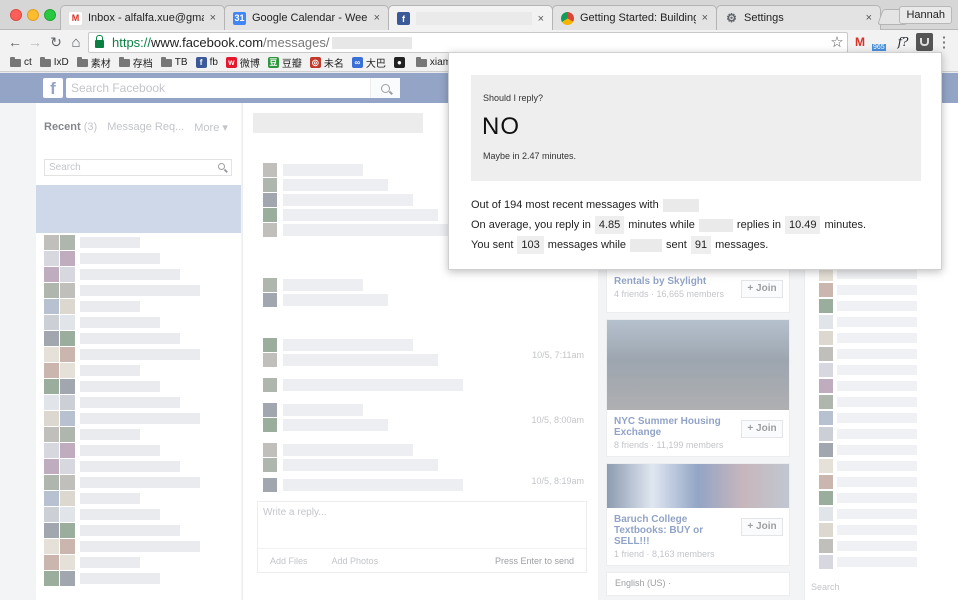 This screenshot has width=958, height=600. What do you see at coordinates (530, 156) in the screenshot?
I see `verdict-suggestion: Maybe in 2.47 minutes.` at bounding box center [530, 156].